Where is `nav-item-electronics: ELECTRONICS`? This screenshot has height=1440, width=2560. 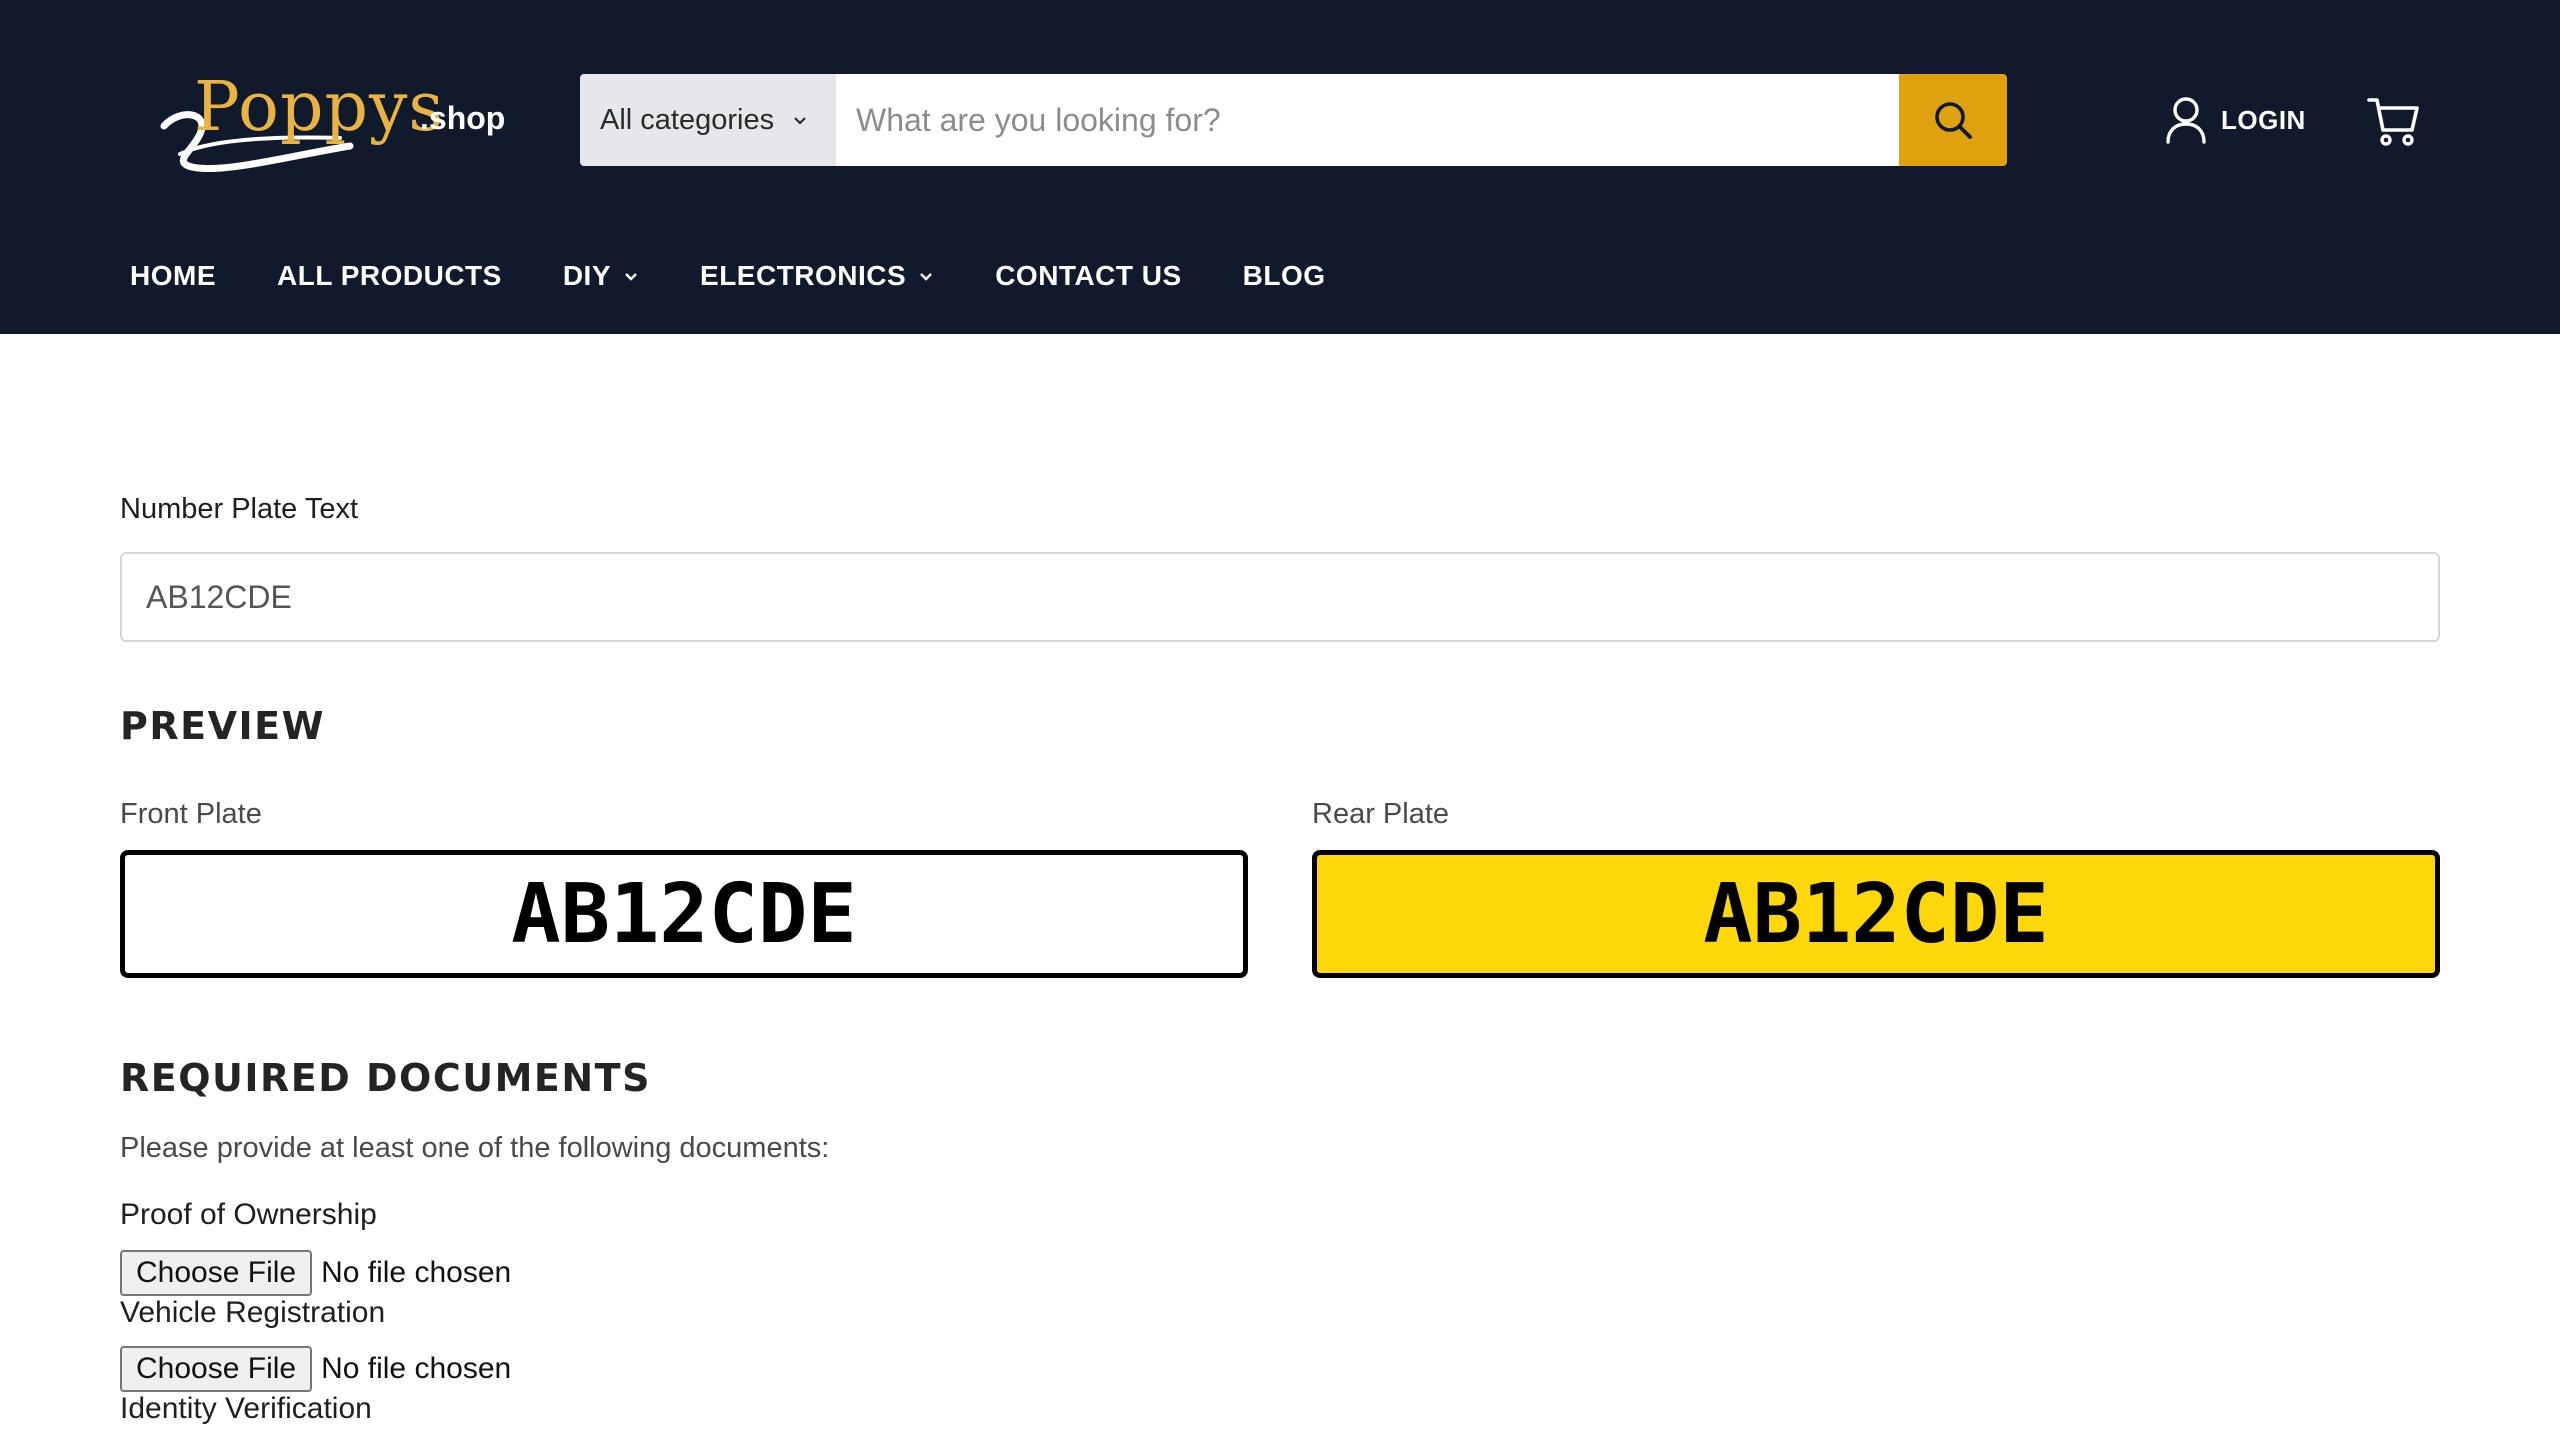
nav-item-electronics: ELECTRONICS is located at coordinates (817, 276).